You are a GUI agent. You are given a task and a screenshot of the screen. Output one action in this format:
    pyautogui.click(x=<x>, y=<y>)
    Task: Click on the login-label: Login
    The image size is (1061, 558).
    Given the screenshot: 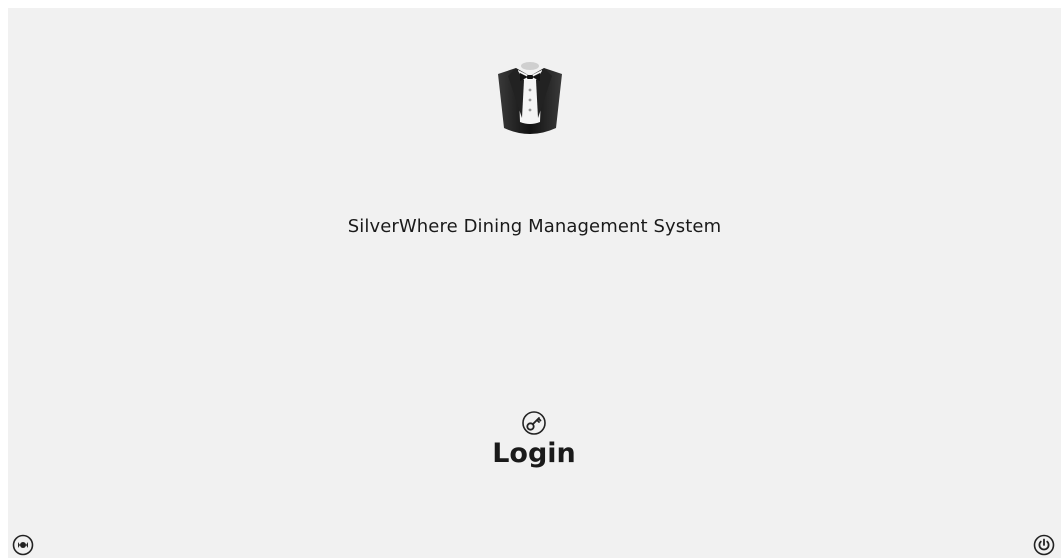 What is the action you would take?
    pyautogui.click(x=534, y=453)
    